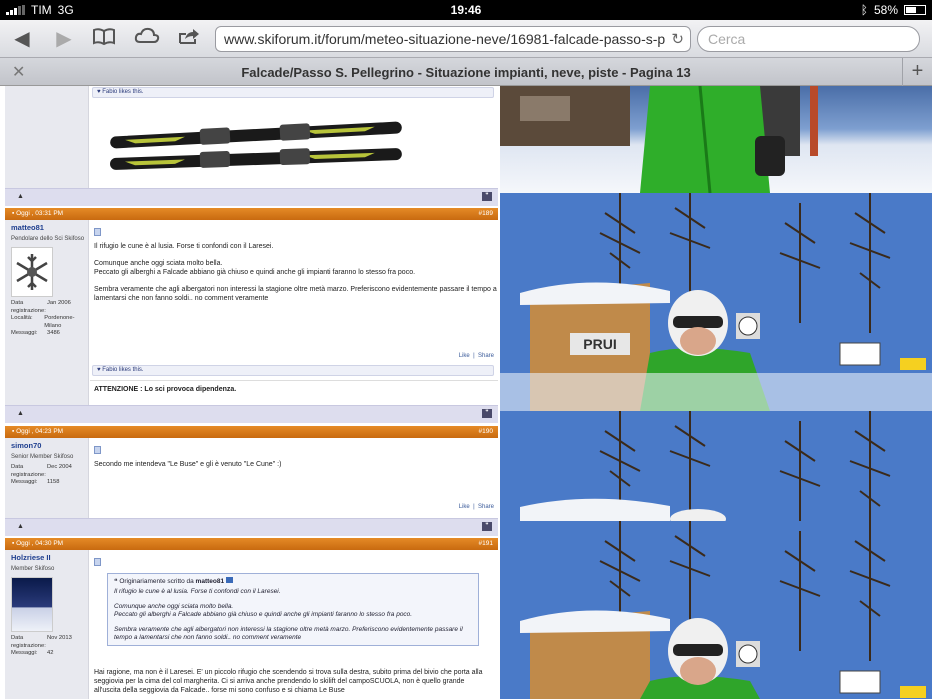 Image resolution: width=932 pixels, height=699 pixels. Describe the element at coordinates (49, 227) in the screenshot. I see `username: matteo81` at that location.